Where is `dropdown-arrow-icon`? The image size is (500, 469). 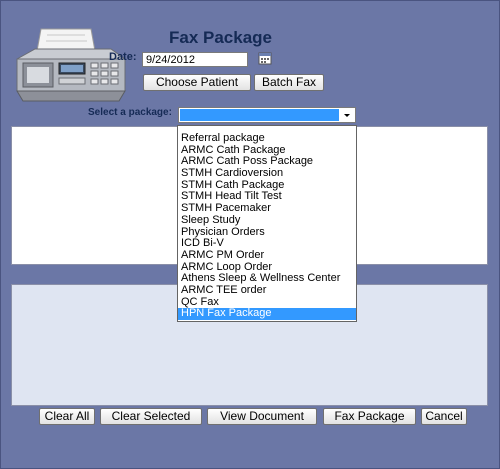
dropdown-arrow-icon is located at coordinates (347, 115).